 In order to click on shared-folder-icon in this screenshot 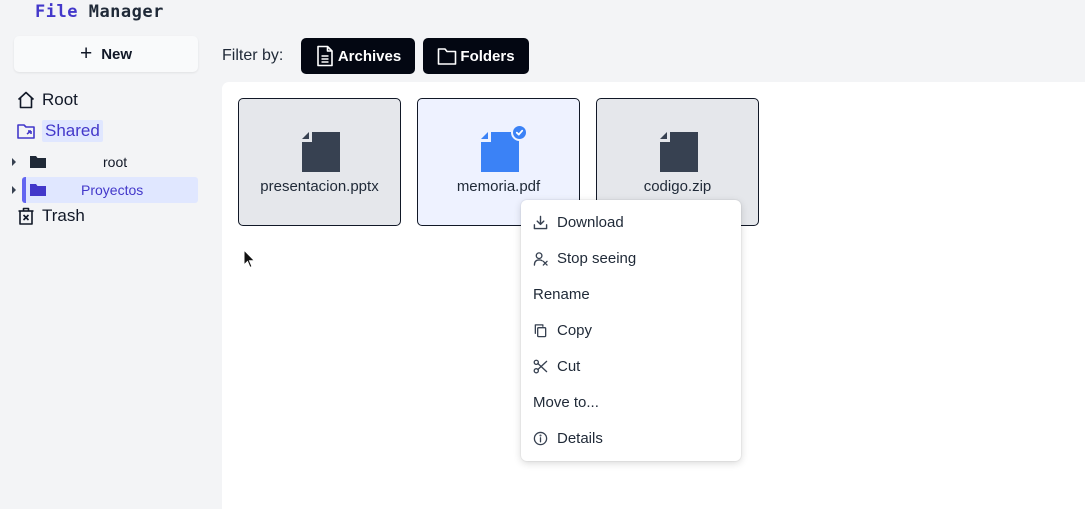, I will do `click(26, 131)`.